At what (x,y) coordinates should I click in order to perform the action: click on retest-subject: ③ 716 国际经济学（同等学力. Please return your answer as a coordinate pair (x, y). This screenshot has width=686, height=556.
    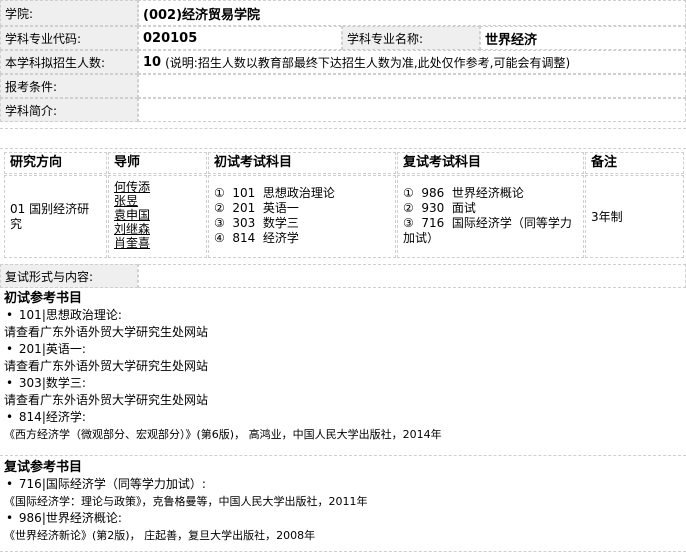
    Looking at the image, I should click on (487, 223).